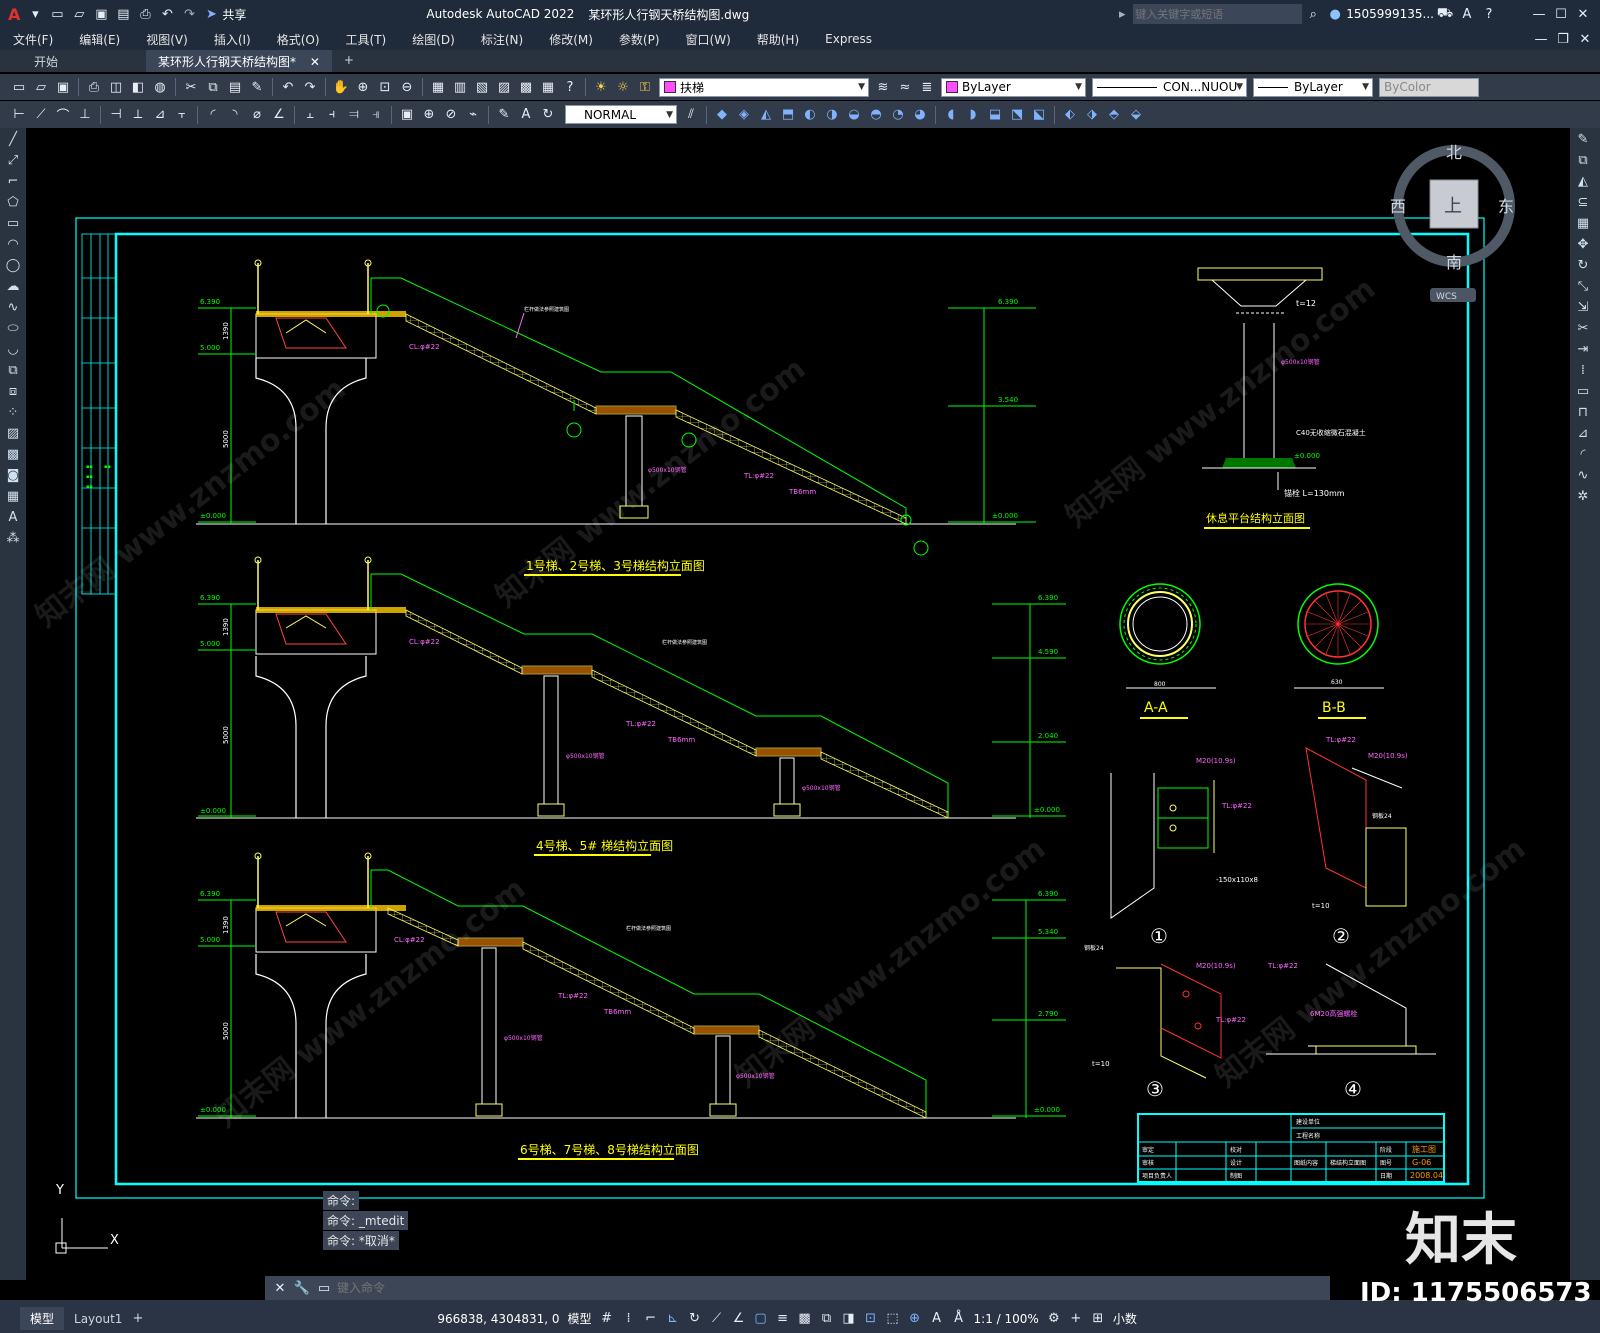  I want to click on polar-icon: ↻, so click(695, 1319).